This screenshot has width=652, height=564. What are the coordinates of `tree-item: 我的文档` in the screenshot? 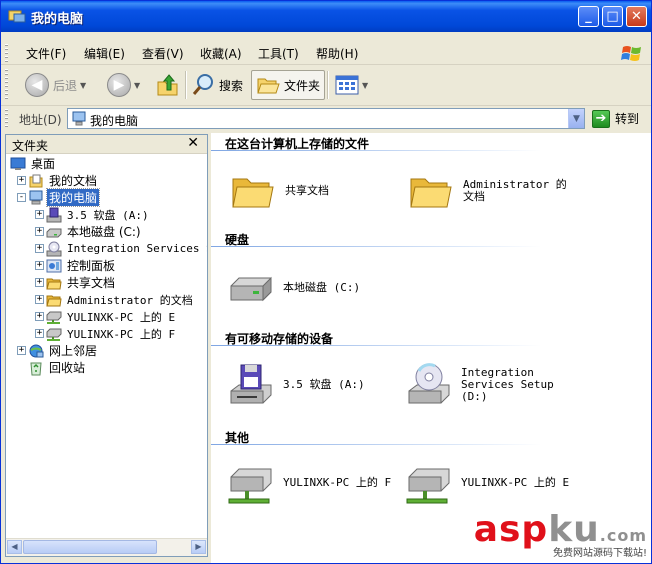 It's located at (63, 180).